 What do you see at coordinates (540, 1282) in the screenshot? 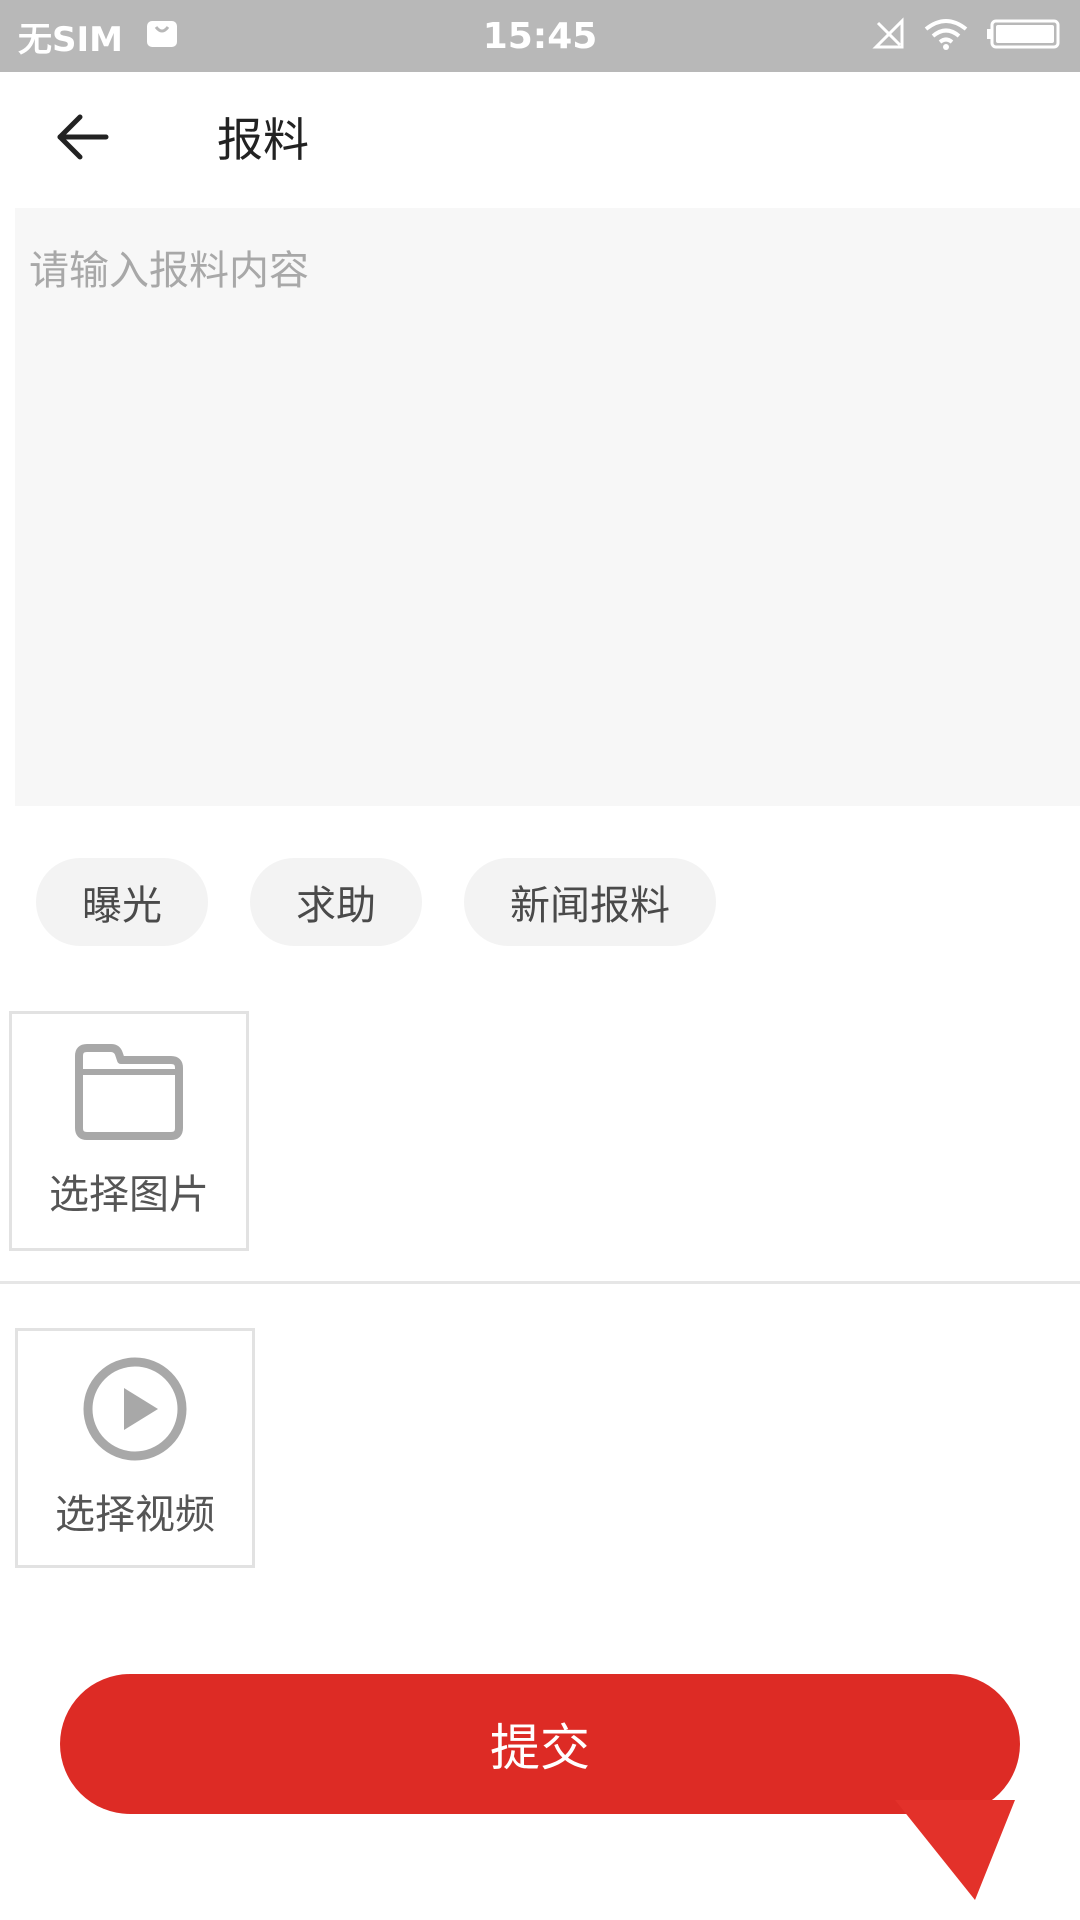
I see `divider` at bounding box center [540, 1282].